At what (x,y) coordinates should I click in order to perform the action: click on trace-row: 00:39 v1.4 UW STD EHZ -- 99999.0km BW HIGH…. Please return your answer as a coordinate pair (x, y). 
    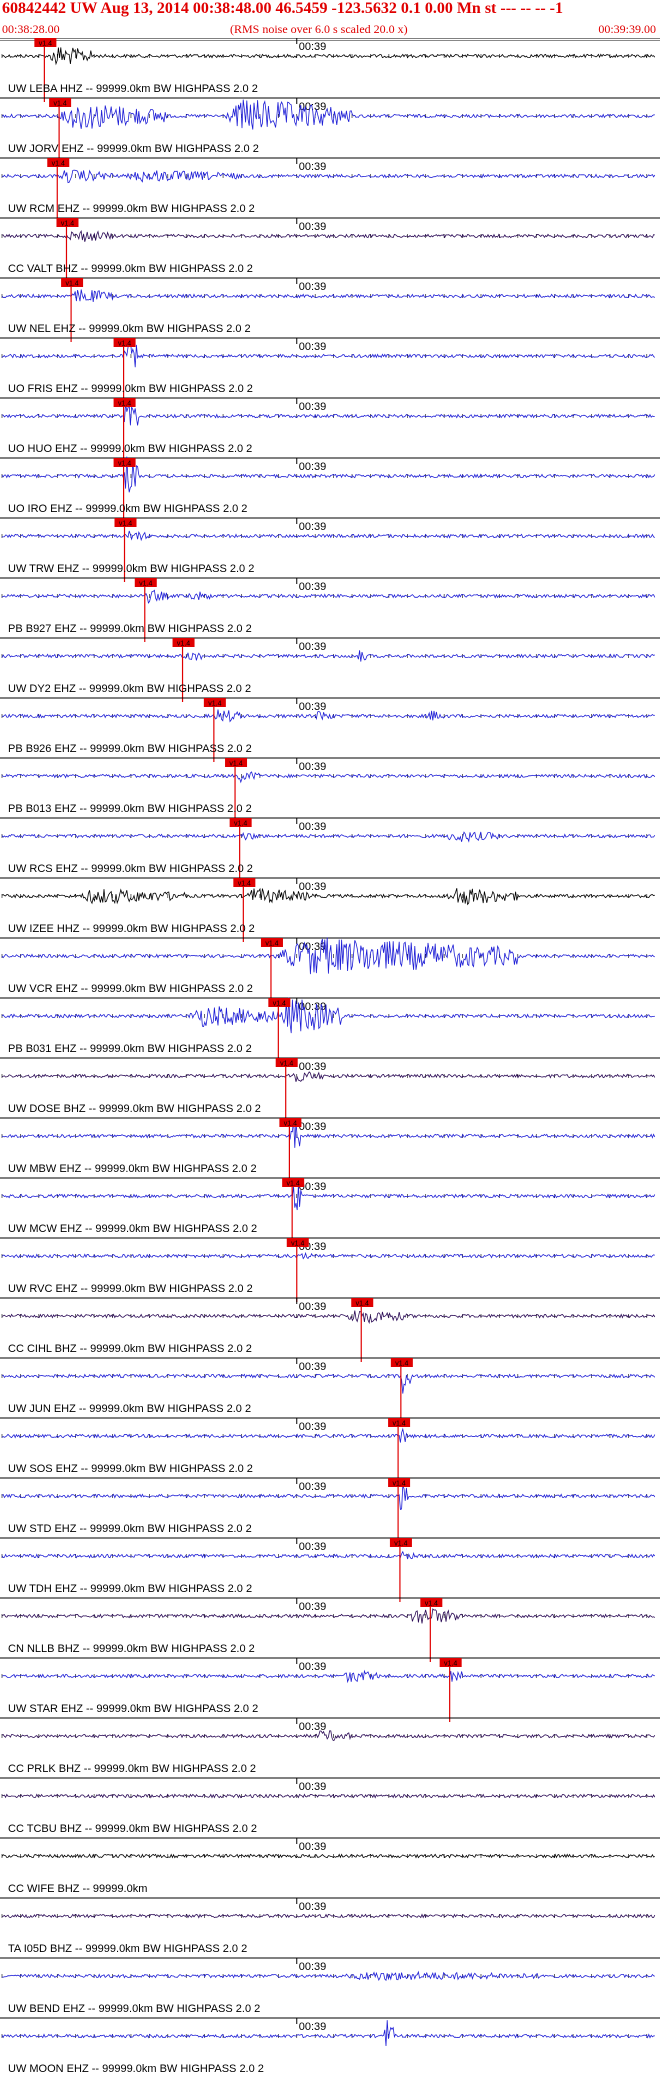
    Looking at the image, I should click on (330, 1509).